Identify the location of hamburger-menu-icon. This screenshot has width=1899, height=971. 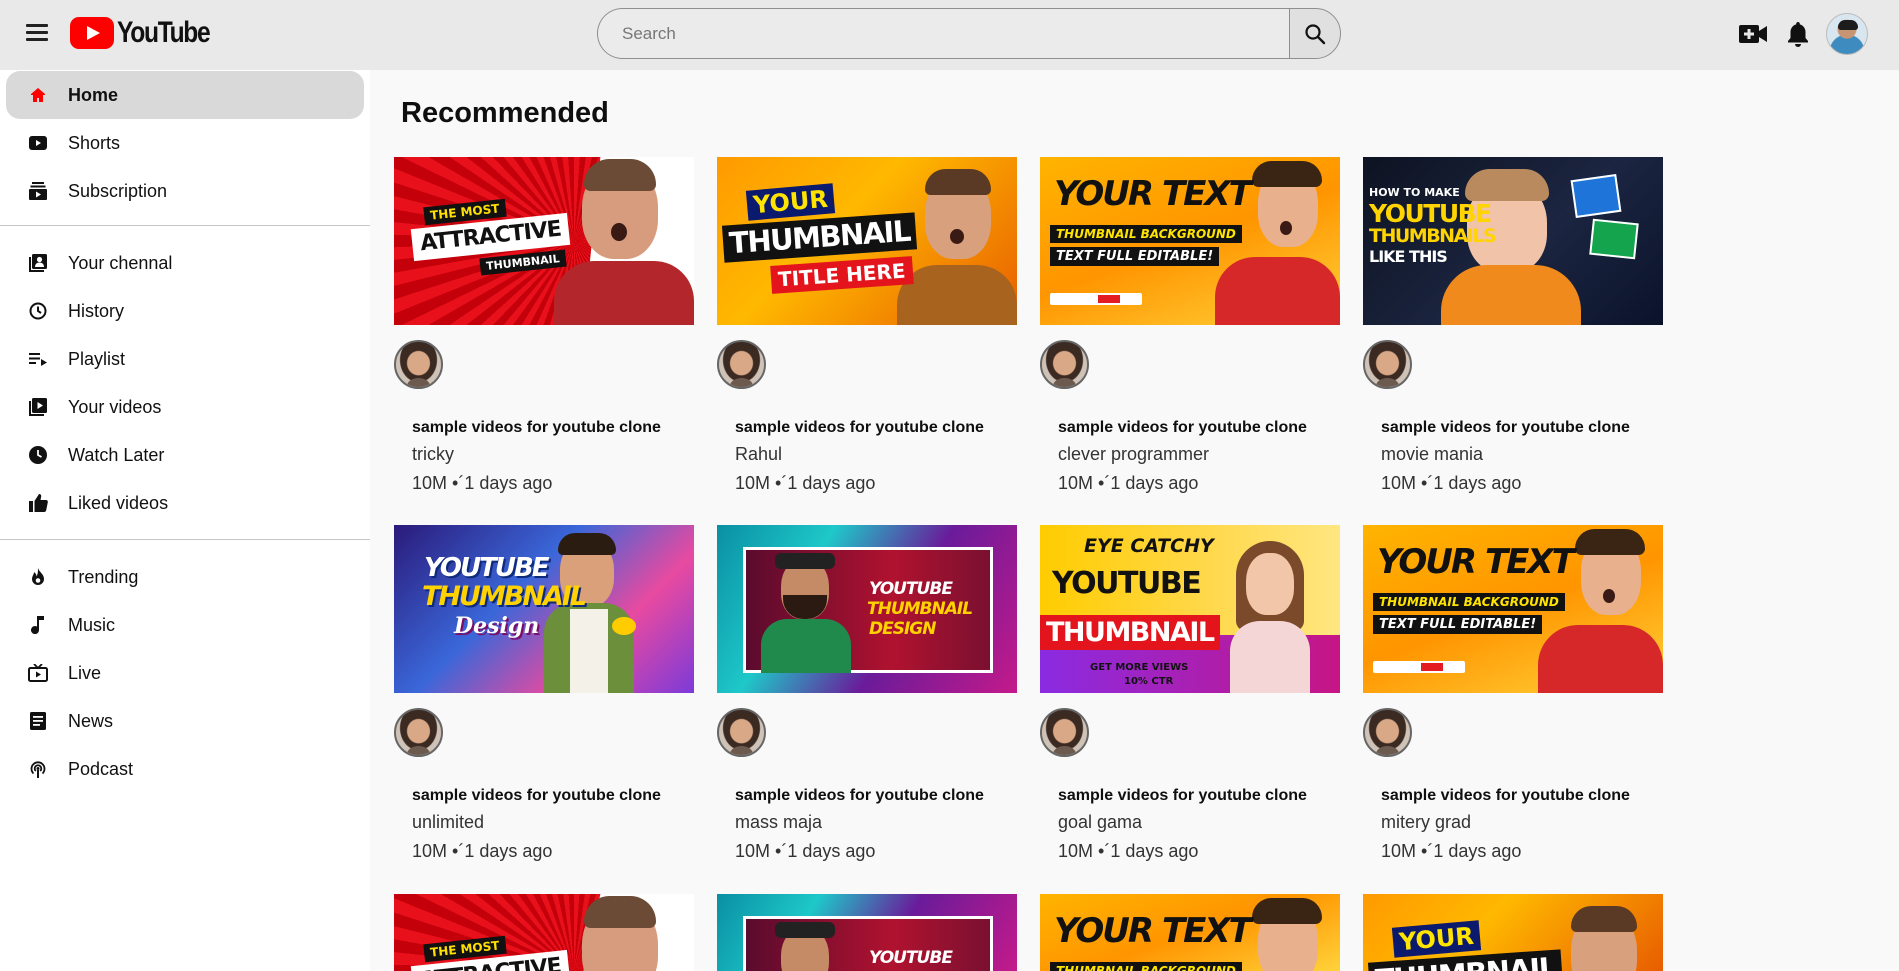
(37, 33).